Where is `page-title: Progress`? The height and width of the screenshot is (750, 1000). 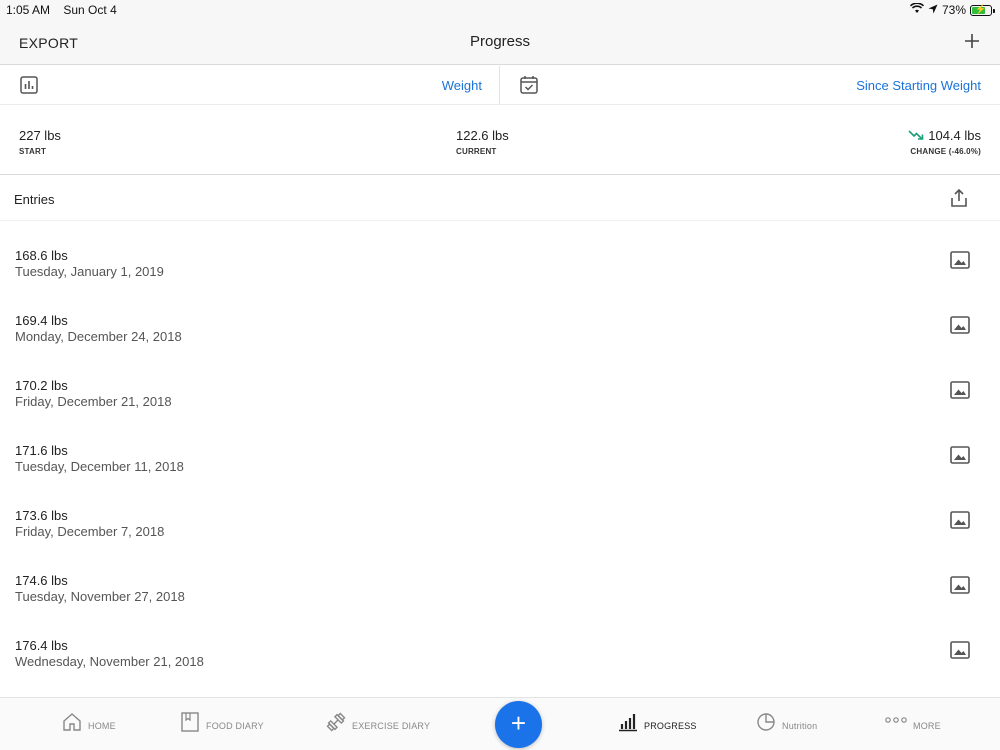
page-title: Progress is located at coordinates (500, 41).